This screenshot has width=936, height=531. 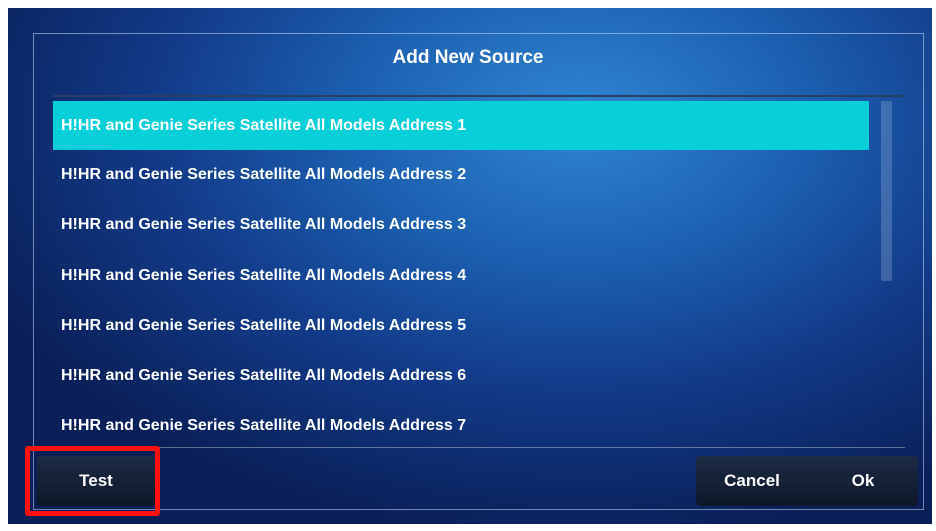 I want to click on frame-right-edge, so click(x=934, y=265).